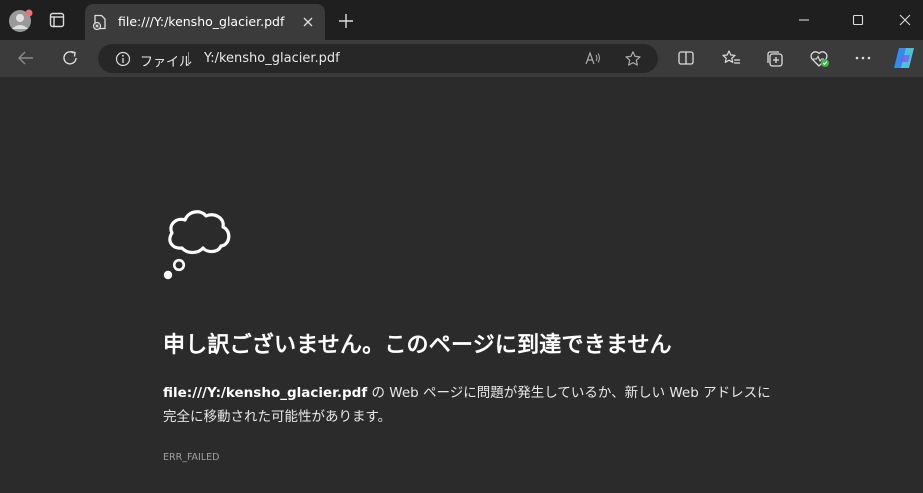  What do you see at coordinates (100, 22) in the screenshot?
I see `file-error-icon` at bounding box center [100, 22].